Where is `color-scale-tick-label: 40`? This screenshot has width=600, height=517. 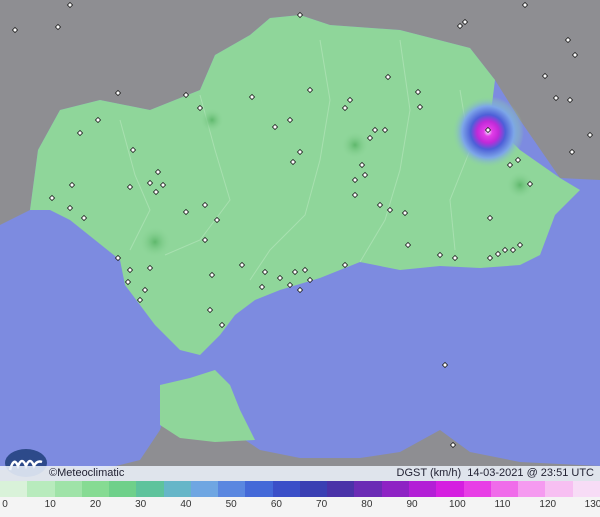
color-scale-tick-label: 40 is located at coordinates (186, 504).